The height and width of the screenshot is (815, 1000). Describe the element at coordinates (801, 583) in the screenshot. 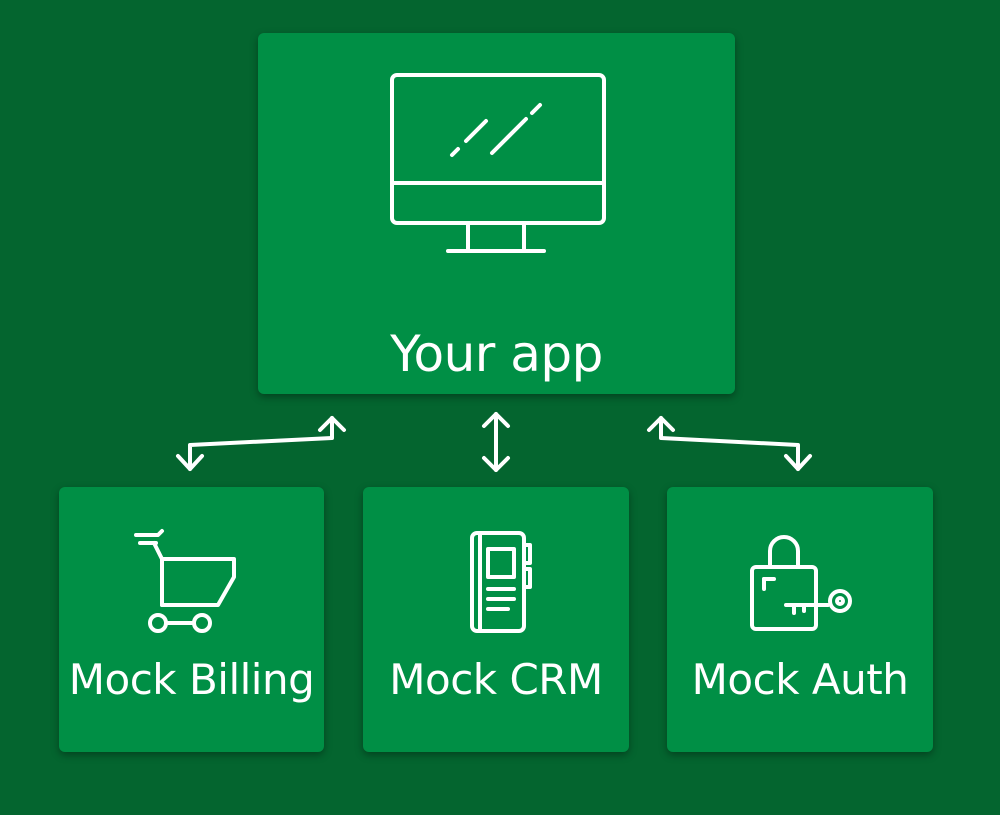

I see `padlock-key-icon` at that location.